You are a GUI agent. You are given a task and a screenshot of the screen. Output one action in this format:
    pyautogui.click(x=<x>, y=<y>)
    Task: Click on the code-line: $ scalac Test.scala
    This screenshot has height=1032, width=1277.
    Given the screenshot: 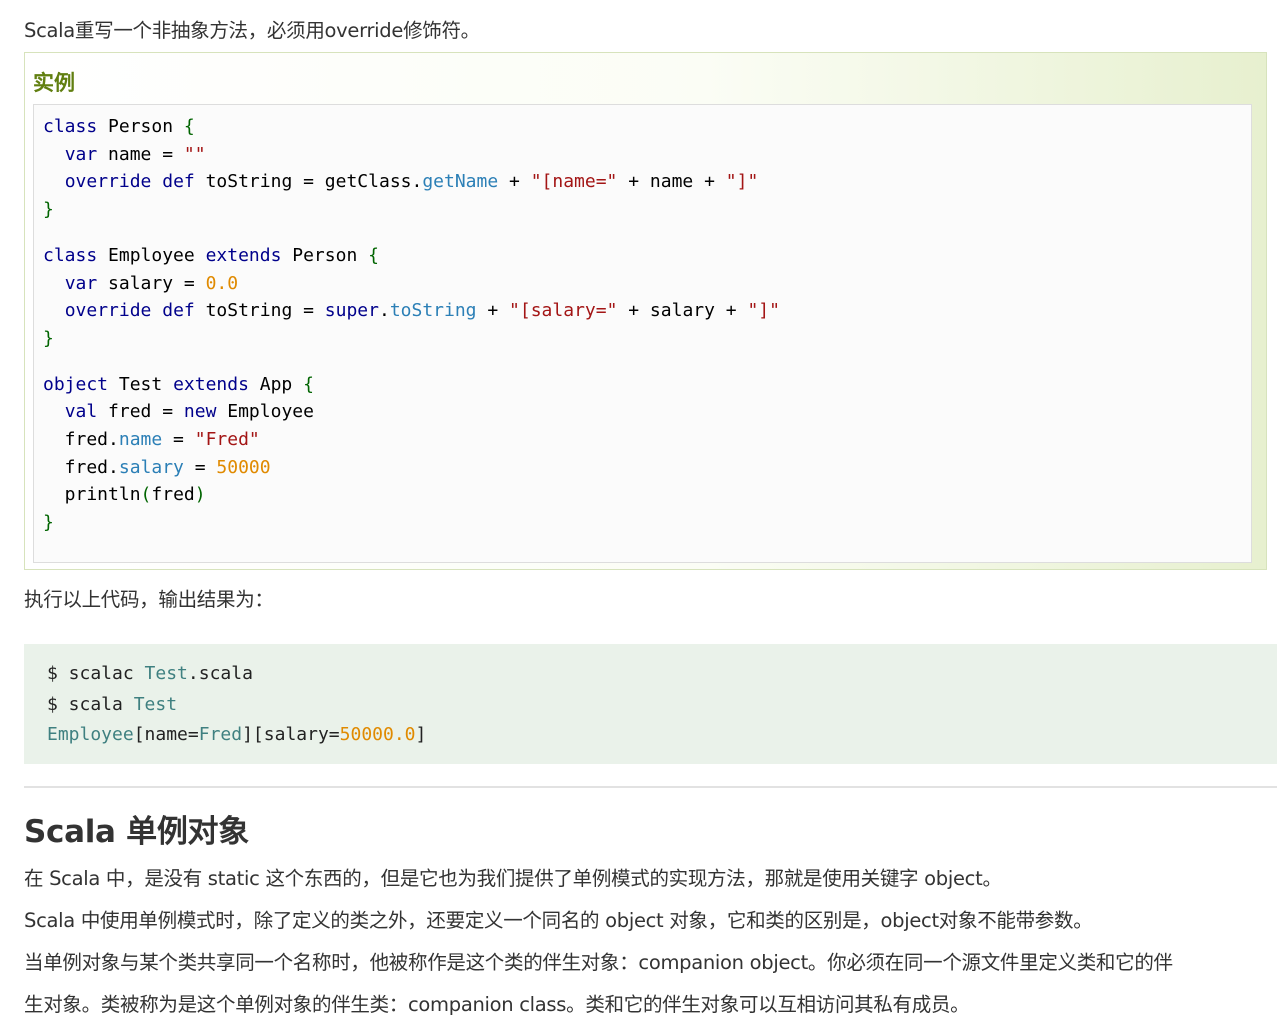 What is the action you would take?
    pyautogui.click(x=236, y=674)
    